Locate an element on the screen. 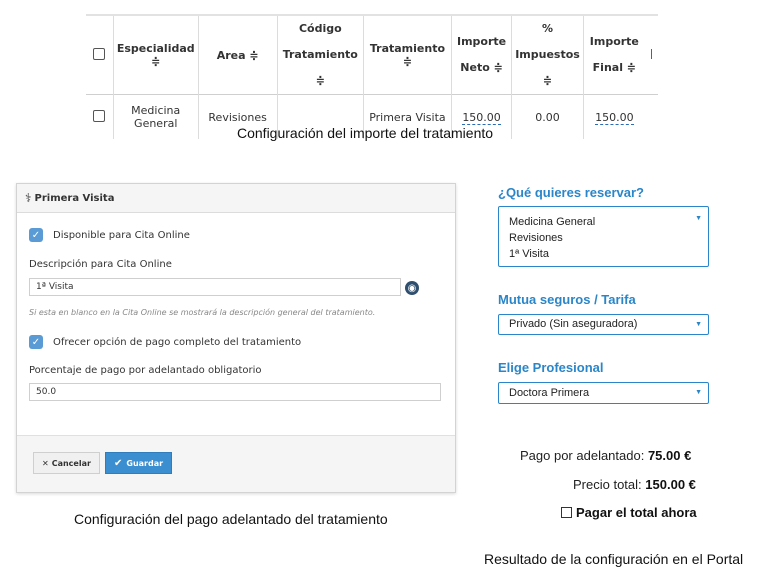 This screenshot has height=578, width=773. col-impuestos-label-1: % is located at coordinates (548, 28).